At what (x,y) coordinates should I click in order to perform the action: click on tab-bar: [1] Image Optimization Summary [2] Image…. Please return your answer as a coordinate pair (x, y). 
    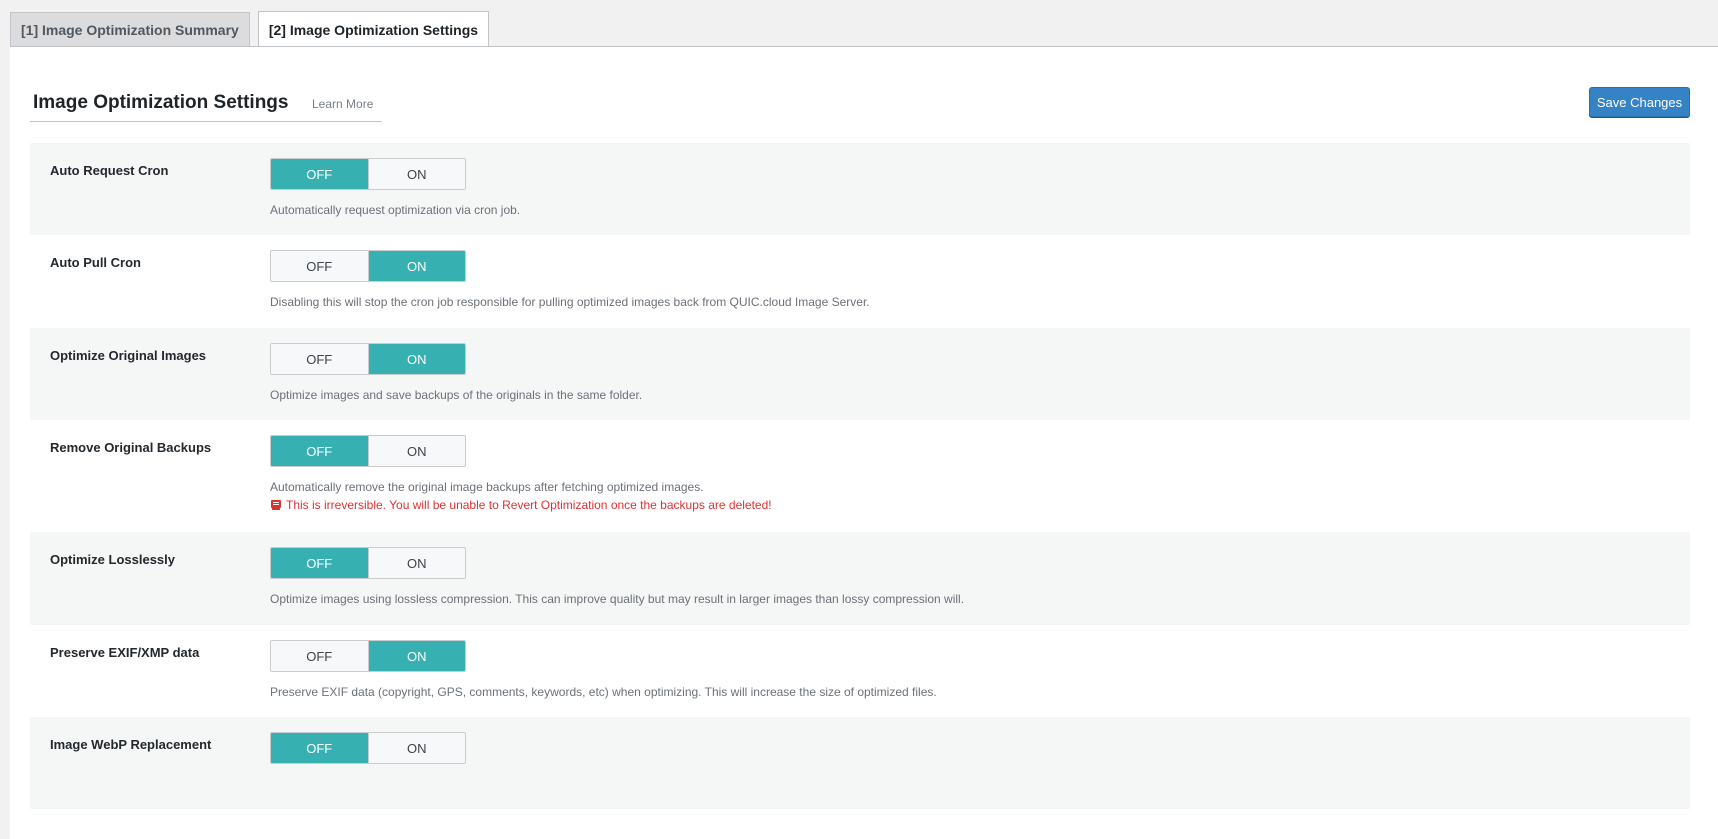
    Looking at the image, I should click on (250, 28).